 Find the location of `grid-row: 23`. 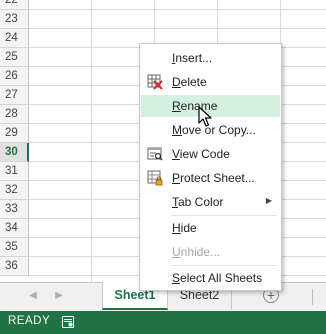

grid-row: 23 is located at coordinates (163, 19).